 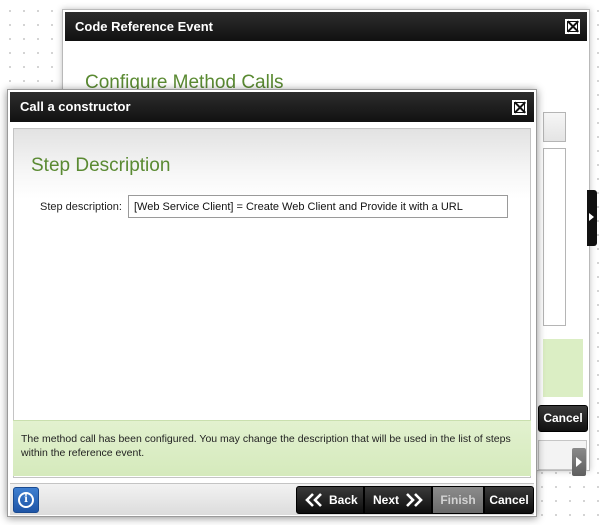 I want to click on info-button: i, so click(x=26, y=500).